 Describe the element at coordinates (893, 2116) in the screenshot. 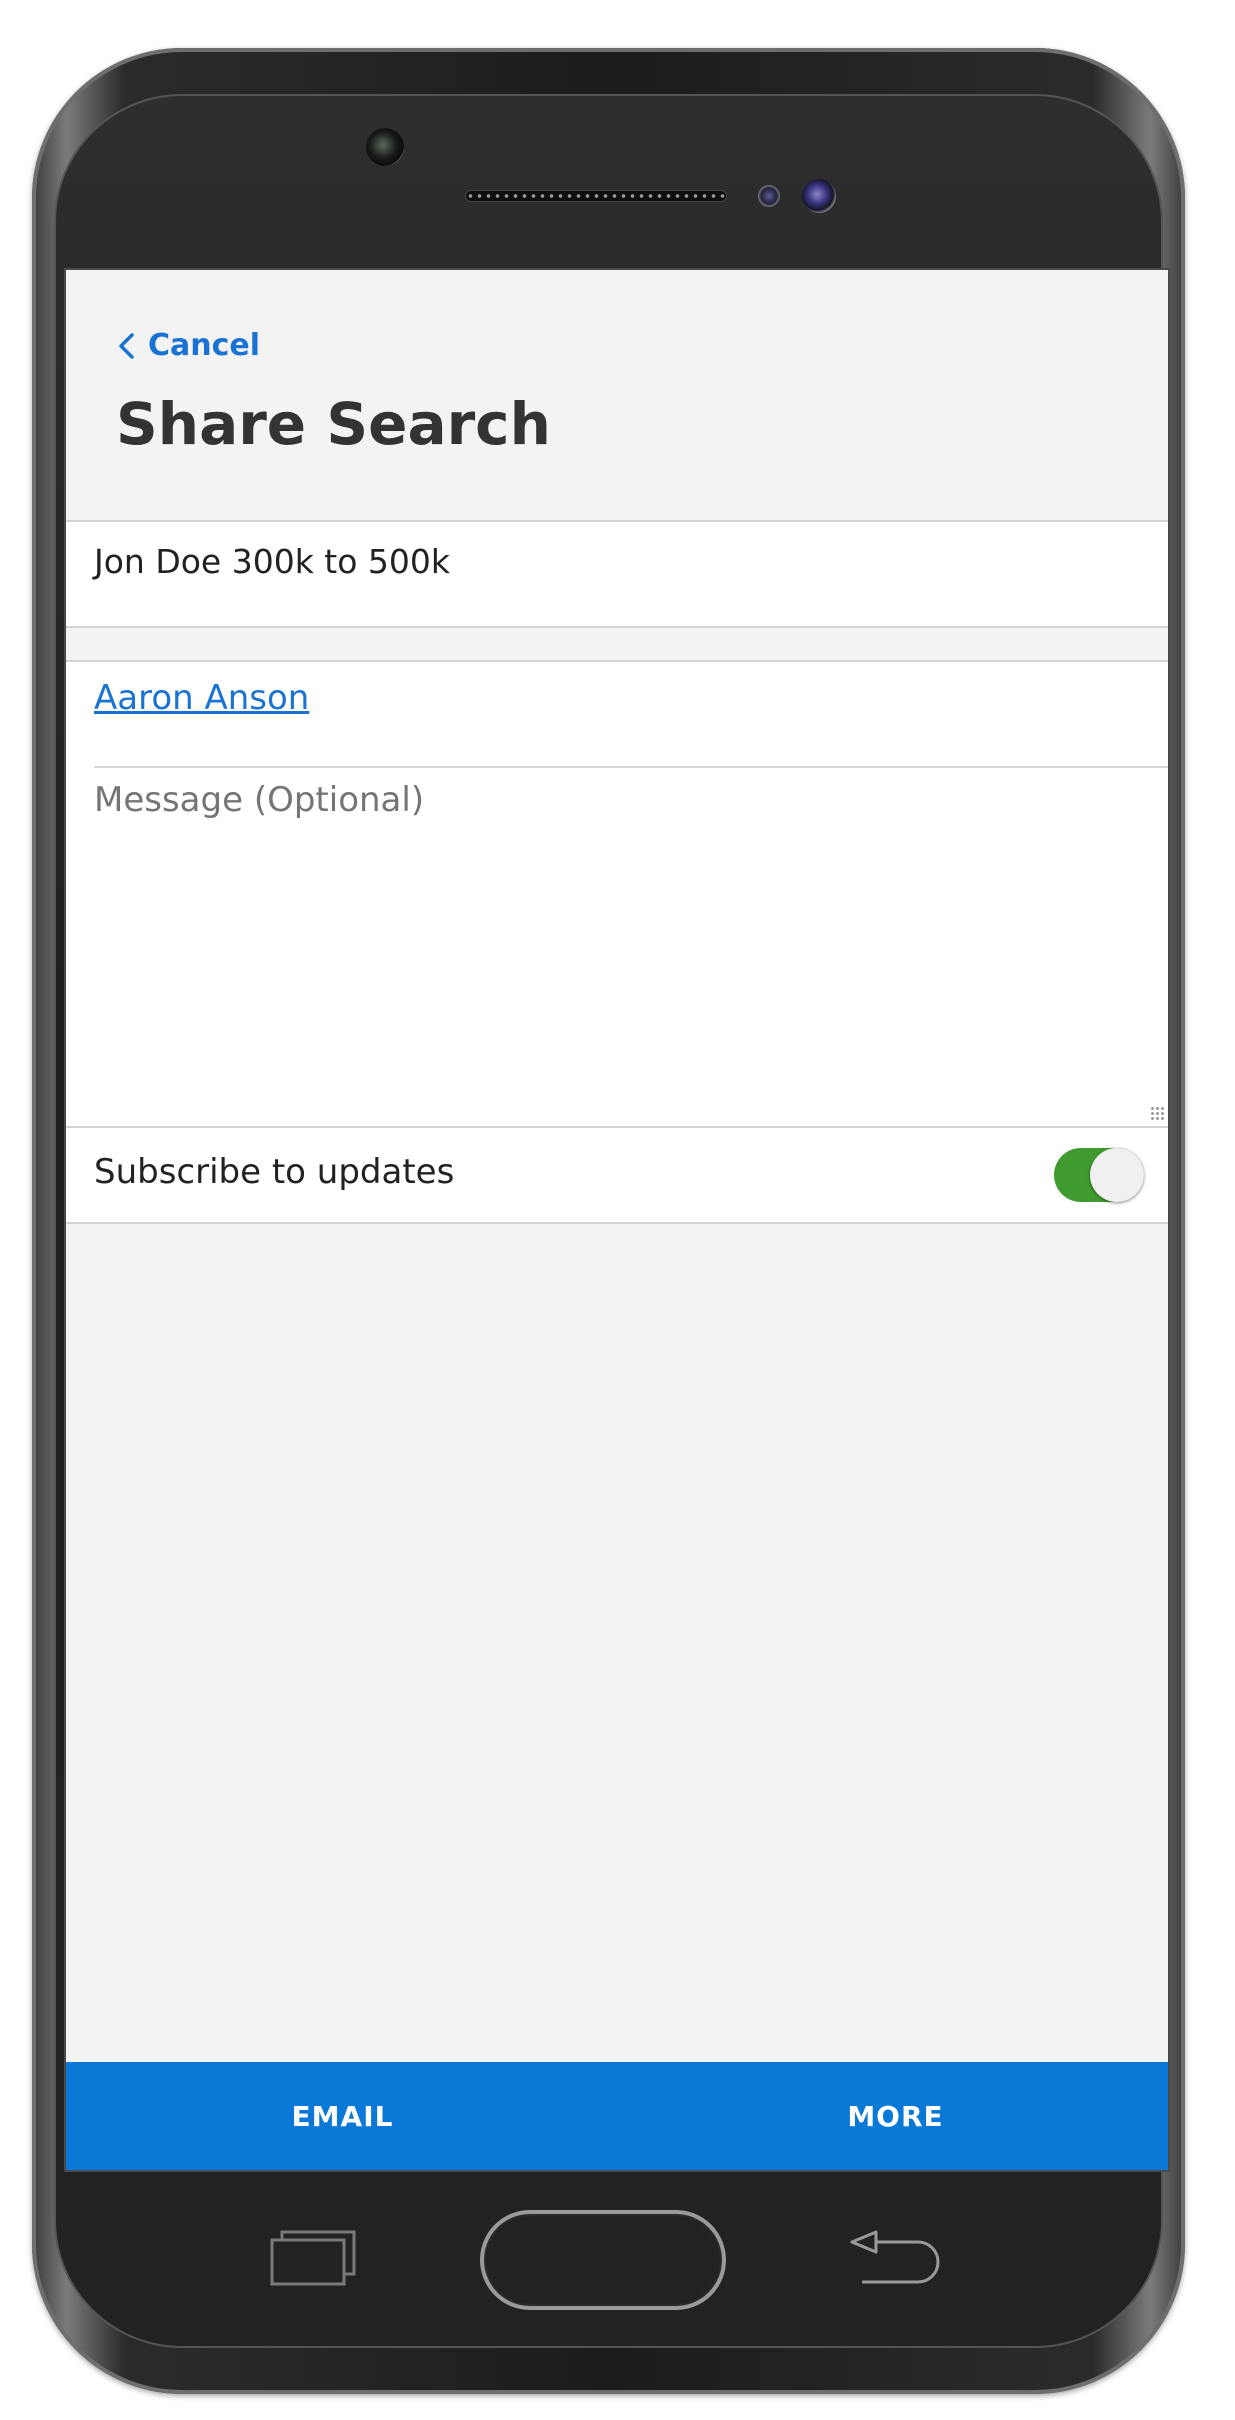

I see `more-button: MORE` at that location.